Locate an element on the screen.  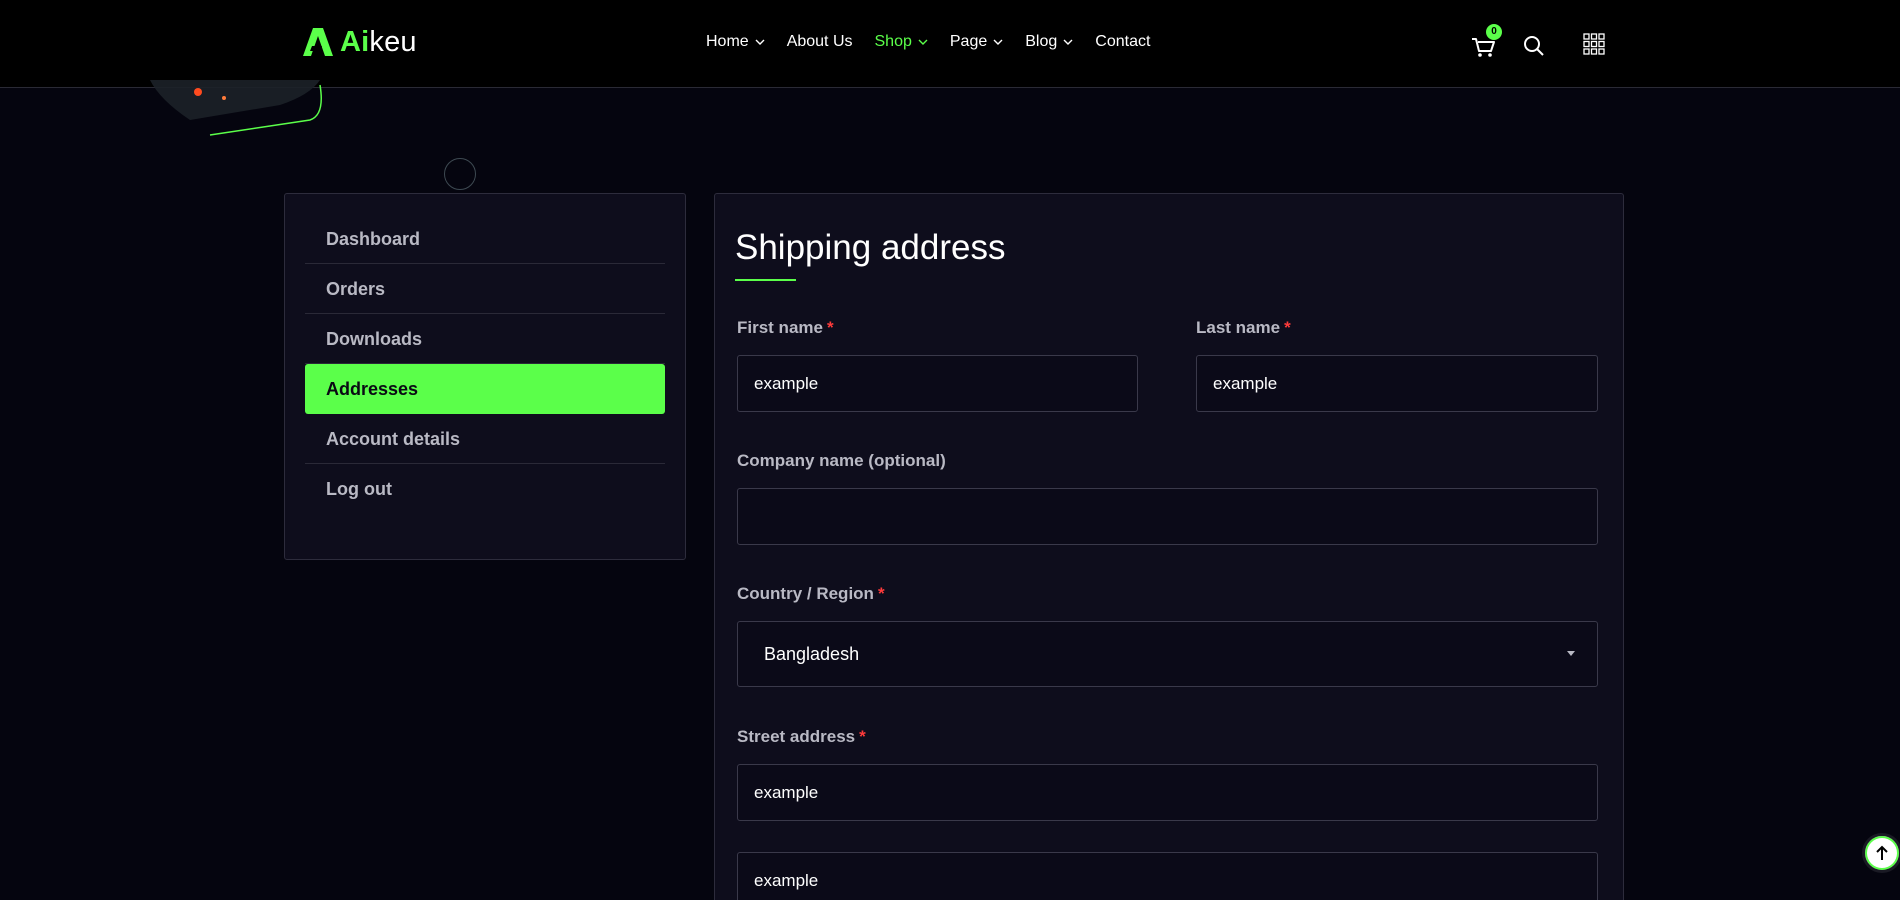
main-nav: Home About Us Shop Page Blog Contact is located at coordinates (939, 42).